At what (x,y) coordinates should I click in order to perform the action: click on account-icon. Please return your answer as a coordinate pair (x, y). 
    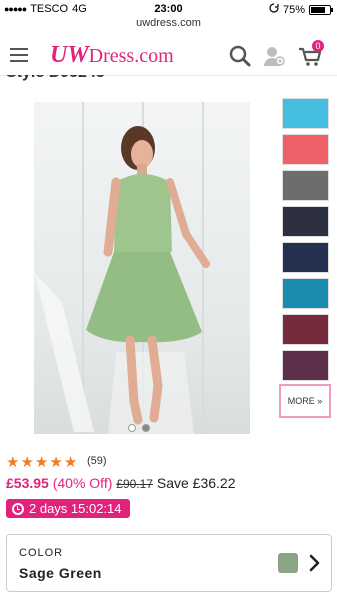
    Looking at the image, I should click on (274, 56).